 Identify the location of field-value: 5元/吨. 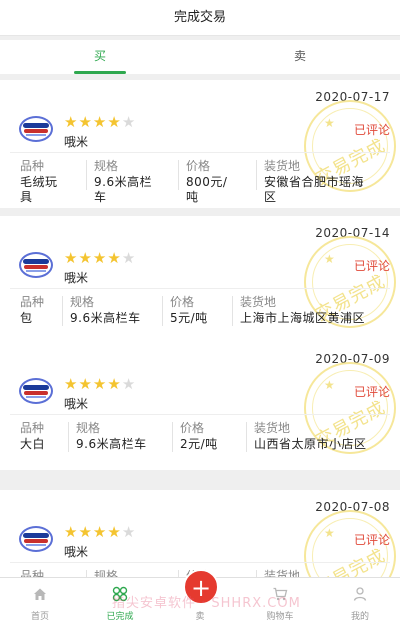
(189, 318).